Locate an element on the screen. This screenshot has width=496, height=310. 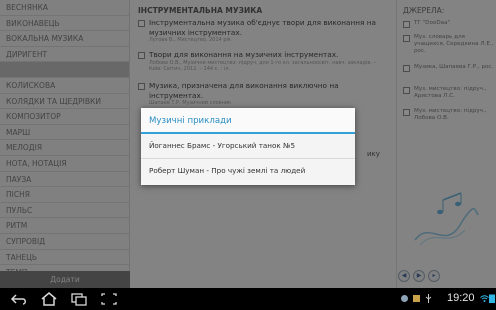
clock: 19:20 is located at coordinates (461, 298).